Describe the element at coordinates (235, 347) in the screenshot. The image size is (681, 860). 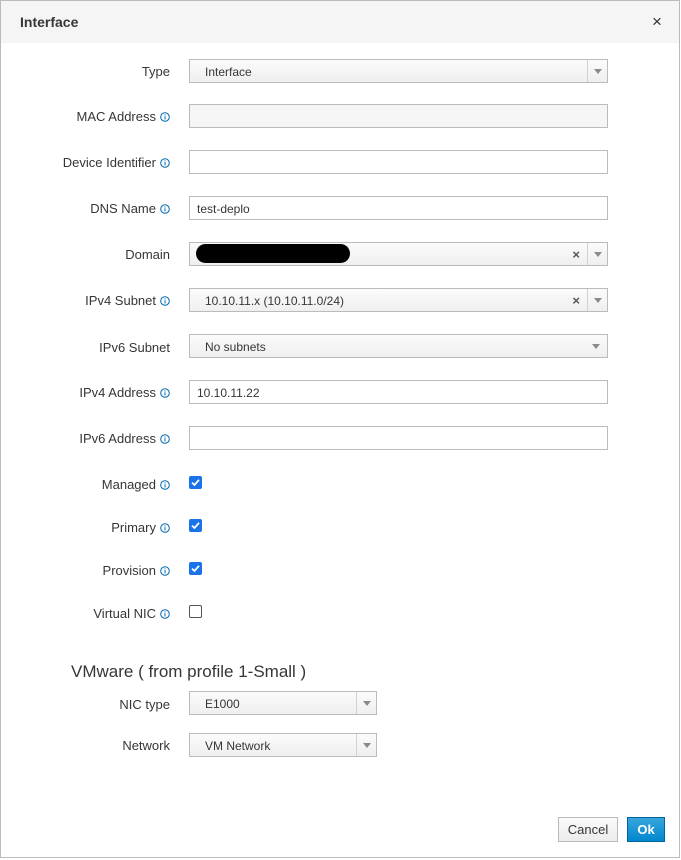
I see `ipv6-subnet-value: No subnets` at that location.